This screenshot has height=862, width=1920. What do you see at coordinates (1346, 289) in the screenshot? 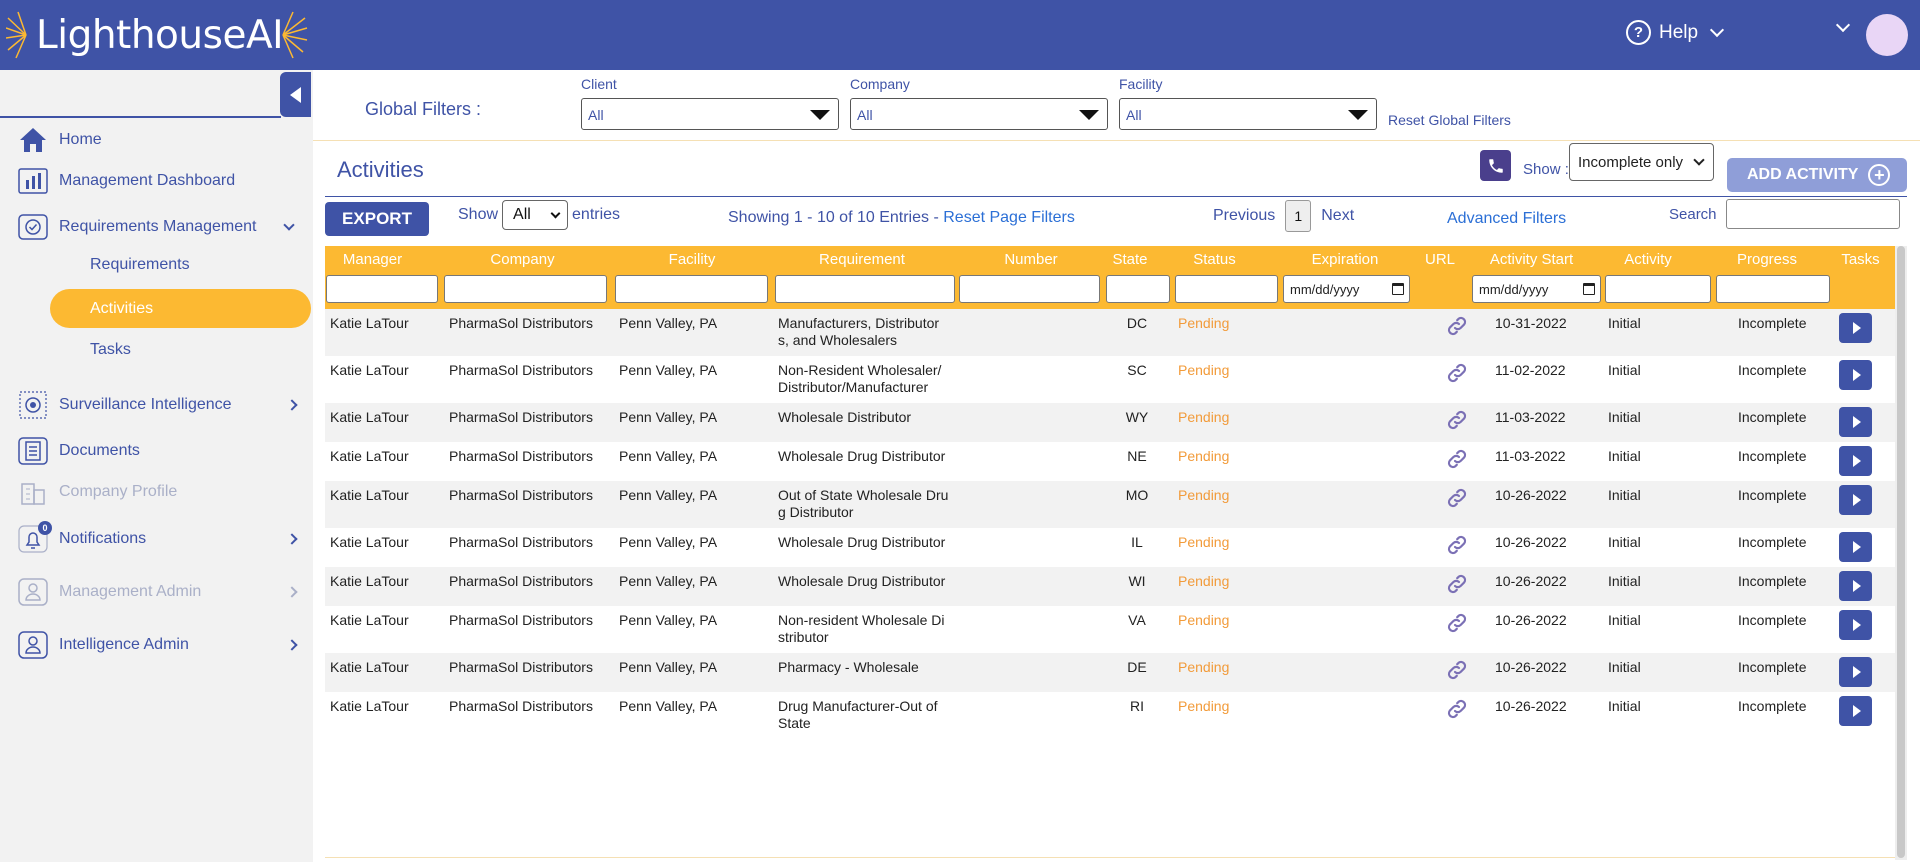
I see `filter-input-expiration: mm/dd/yyyy` at bounding box center [1346, 289].